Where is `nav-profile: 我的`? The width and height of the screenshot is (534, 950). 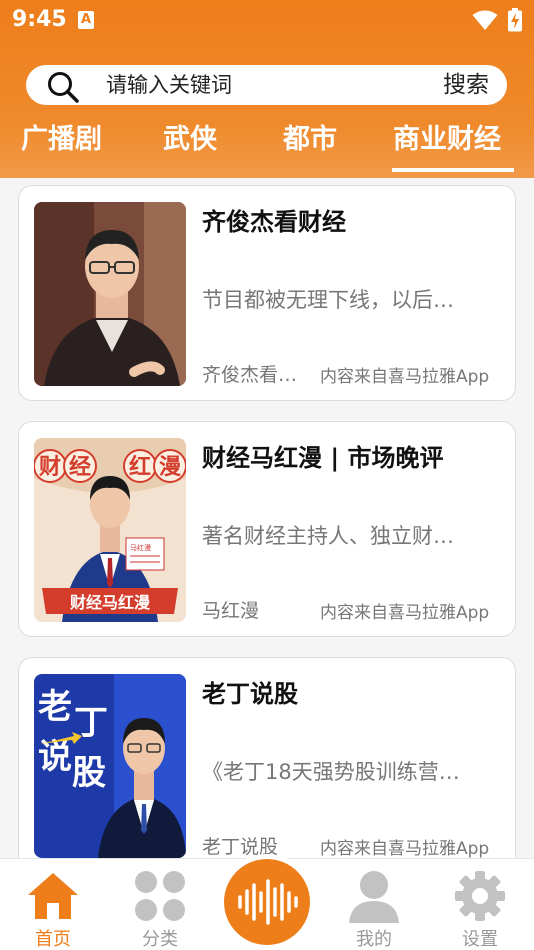 nav-profile: 我的 is located at coordinates (374, 904).